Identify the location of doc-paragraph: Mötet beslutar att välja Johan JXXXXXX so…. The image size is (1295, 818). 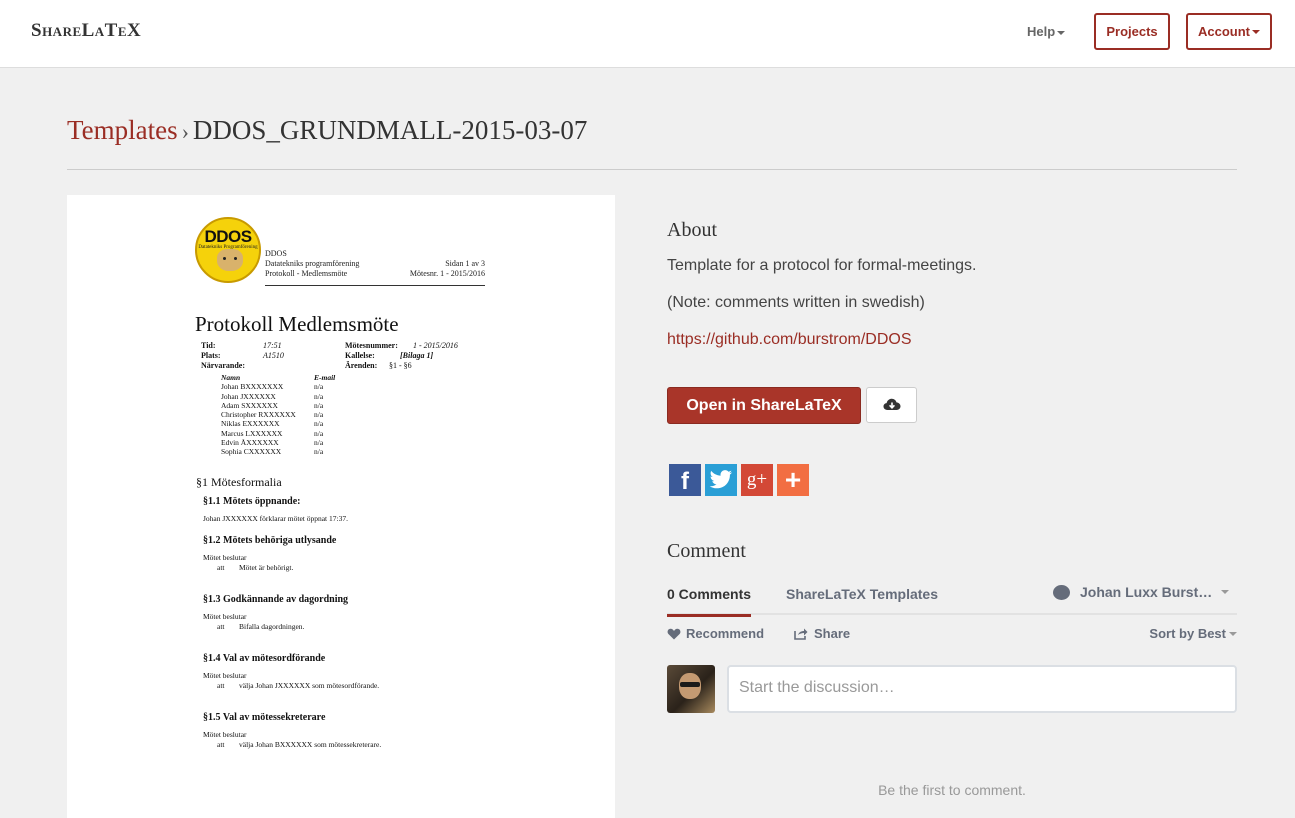
(291, 680).